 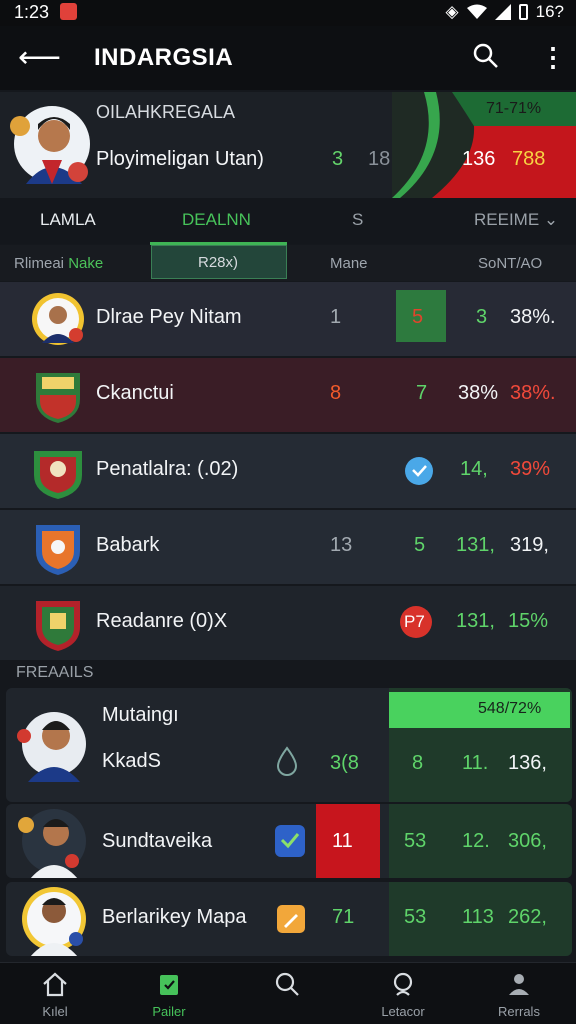 What do you see at coordinates (288, 221) in the screenshot?
I see `tab-bar: LAMLA DEALNN S REEIME ⌄` at bounding box center [288, 221].